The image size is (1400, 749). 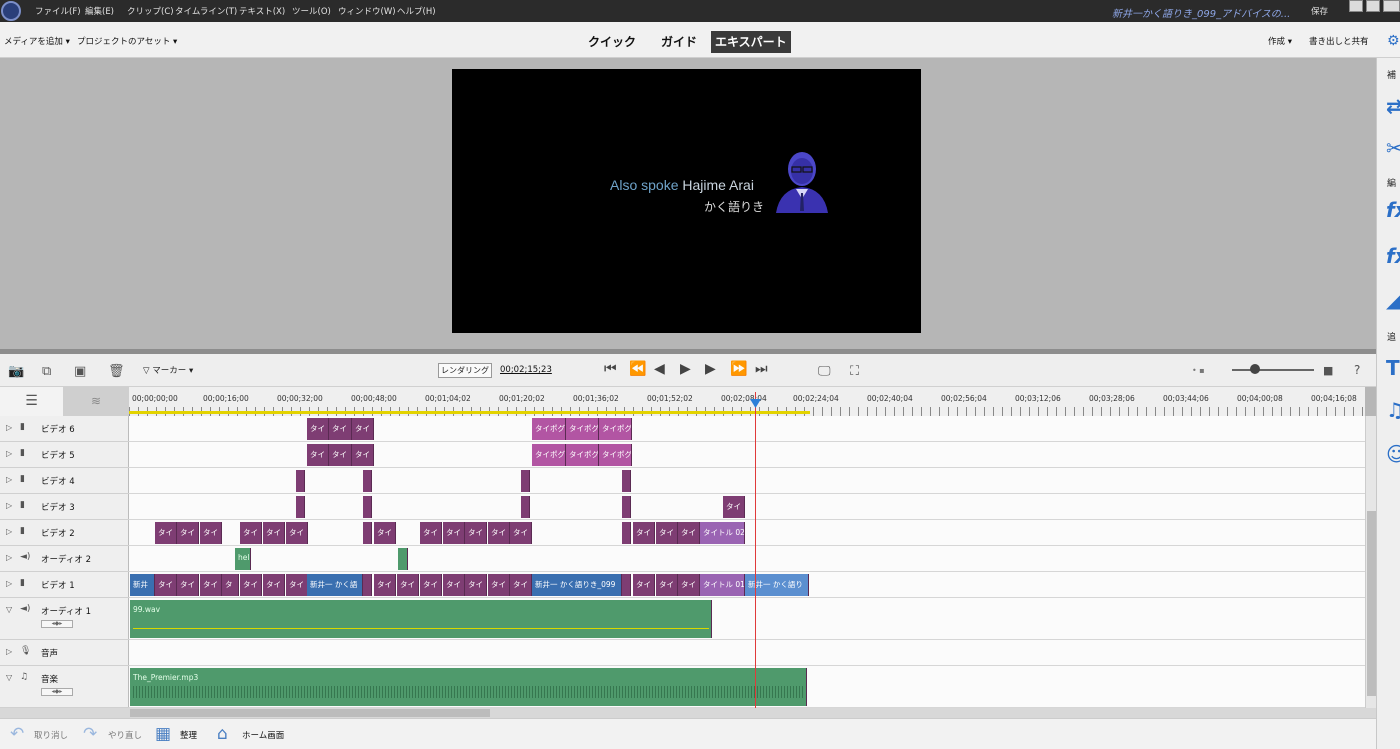 I want to click on close-button, so click(x=1391, y=6).